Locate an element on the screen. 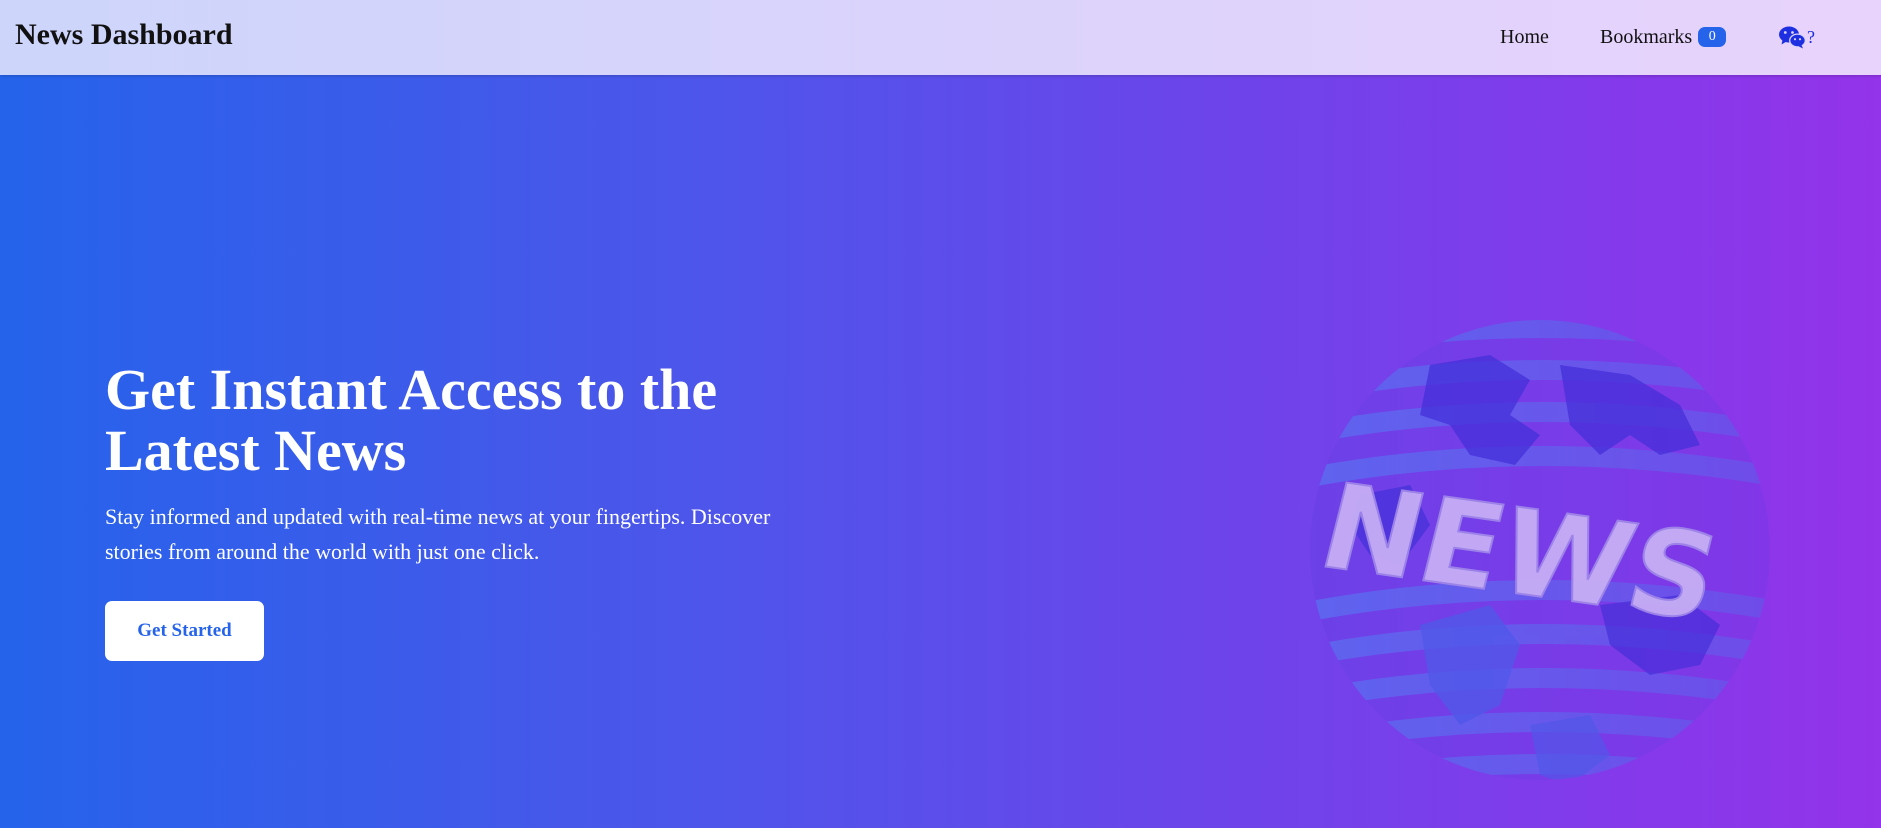  get-started-button: Get Started is located at coordinates (184, 631).